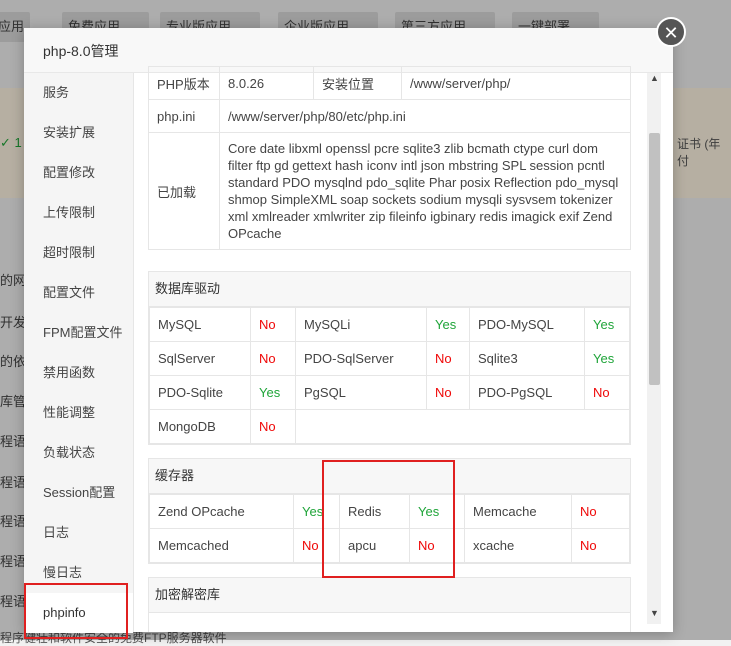 Image resolution: width=731 pixels, height=646 pixels. Describe the element at coordinates (200, 324) in the screenshot. I see `driver-name: MySQL` at that location.